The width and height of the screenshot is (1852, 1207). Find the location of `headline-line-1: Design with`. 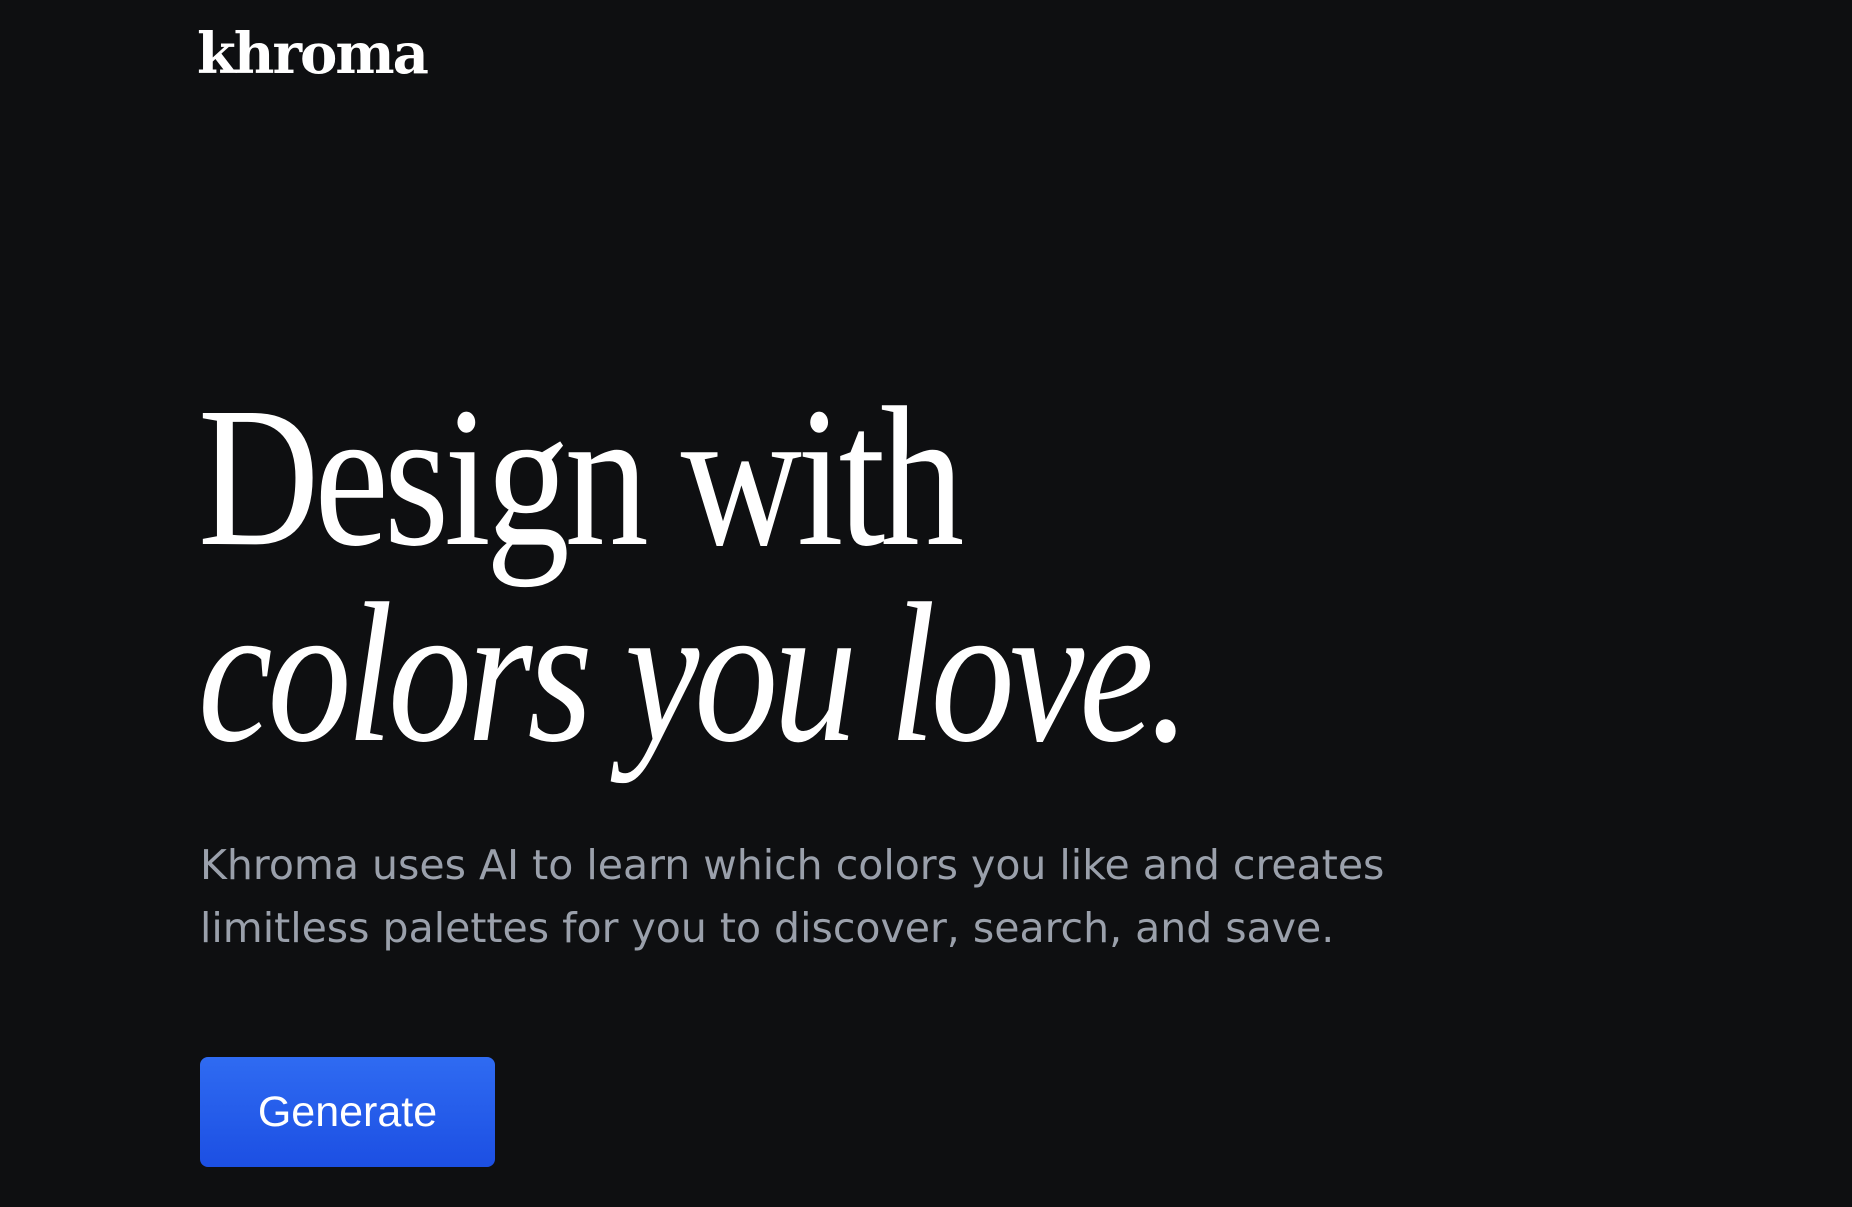

headline-line-1: Design with is located at coordinates (581, 477).